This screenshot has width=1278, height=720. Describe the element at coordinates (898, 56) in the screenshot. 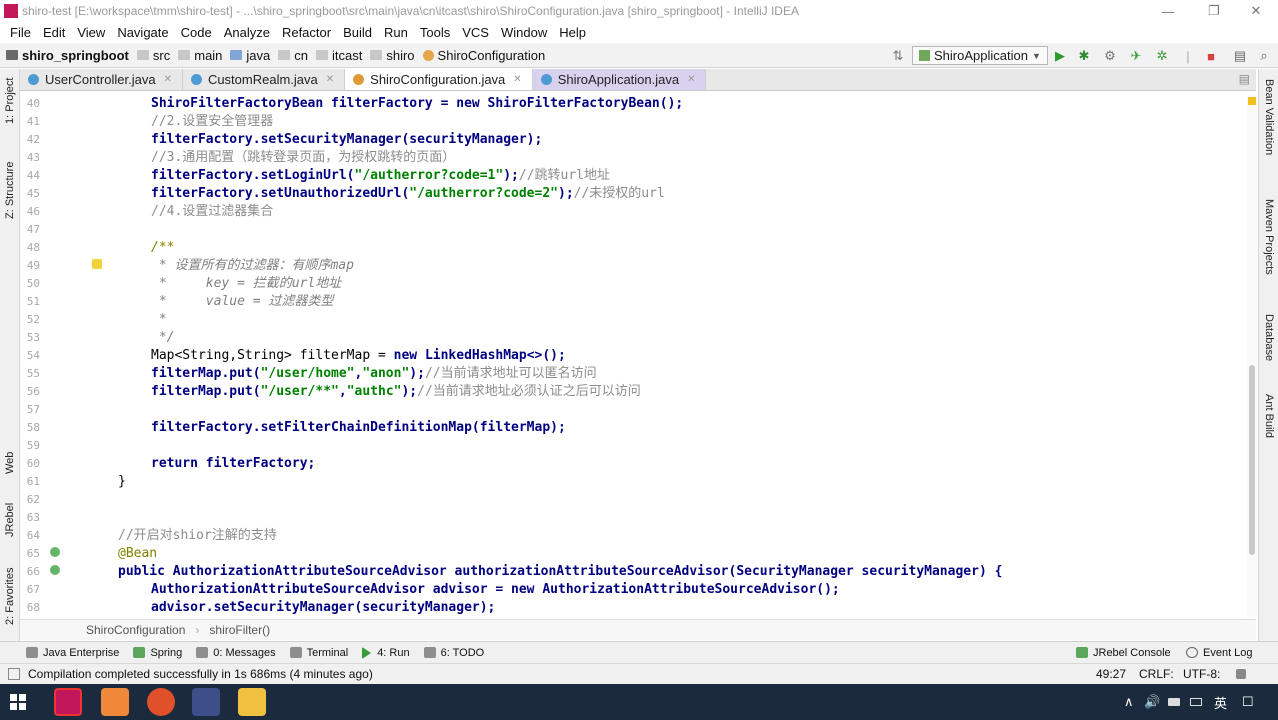

I see `build-icon: ⇅` at that location.